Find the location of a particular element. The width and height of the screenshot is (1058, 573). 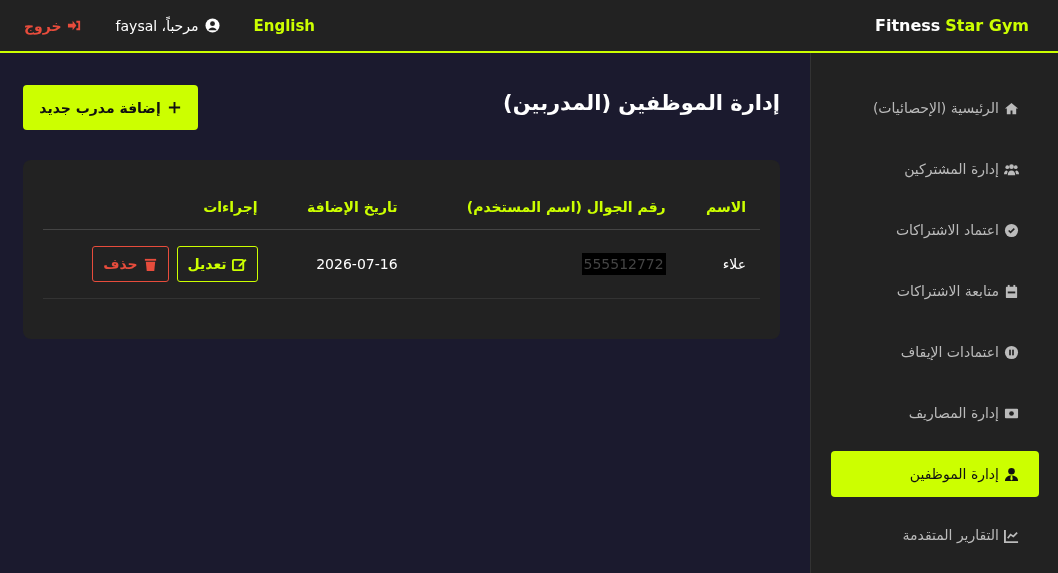

page-title: إدارة الموظفين (المدربين) is located at coordinates (641, 103).